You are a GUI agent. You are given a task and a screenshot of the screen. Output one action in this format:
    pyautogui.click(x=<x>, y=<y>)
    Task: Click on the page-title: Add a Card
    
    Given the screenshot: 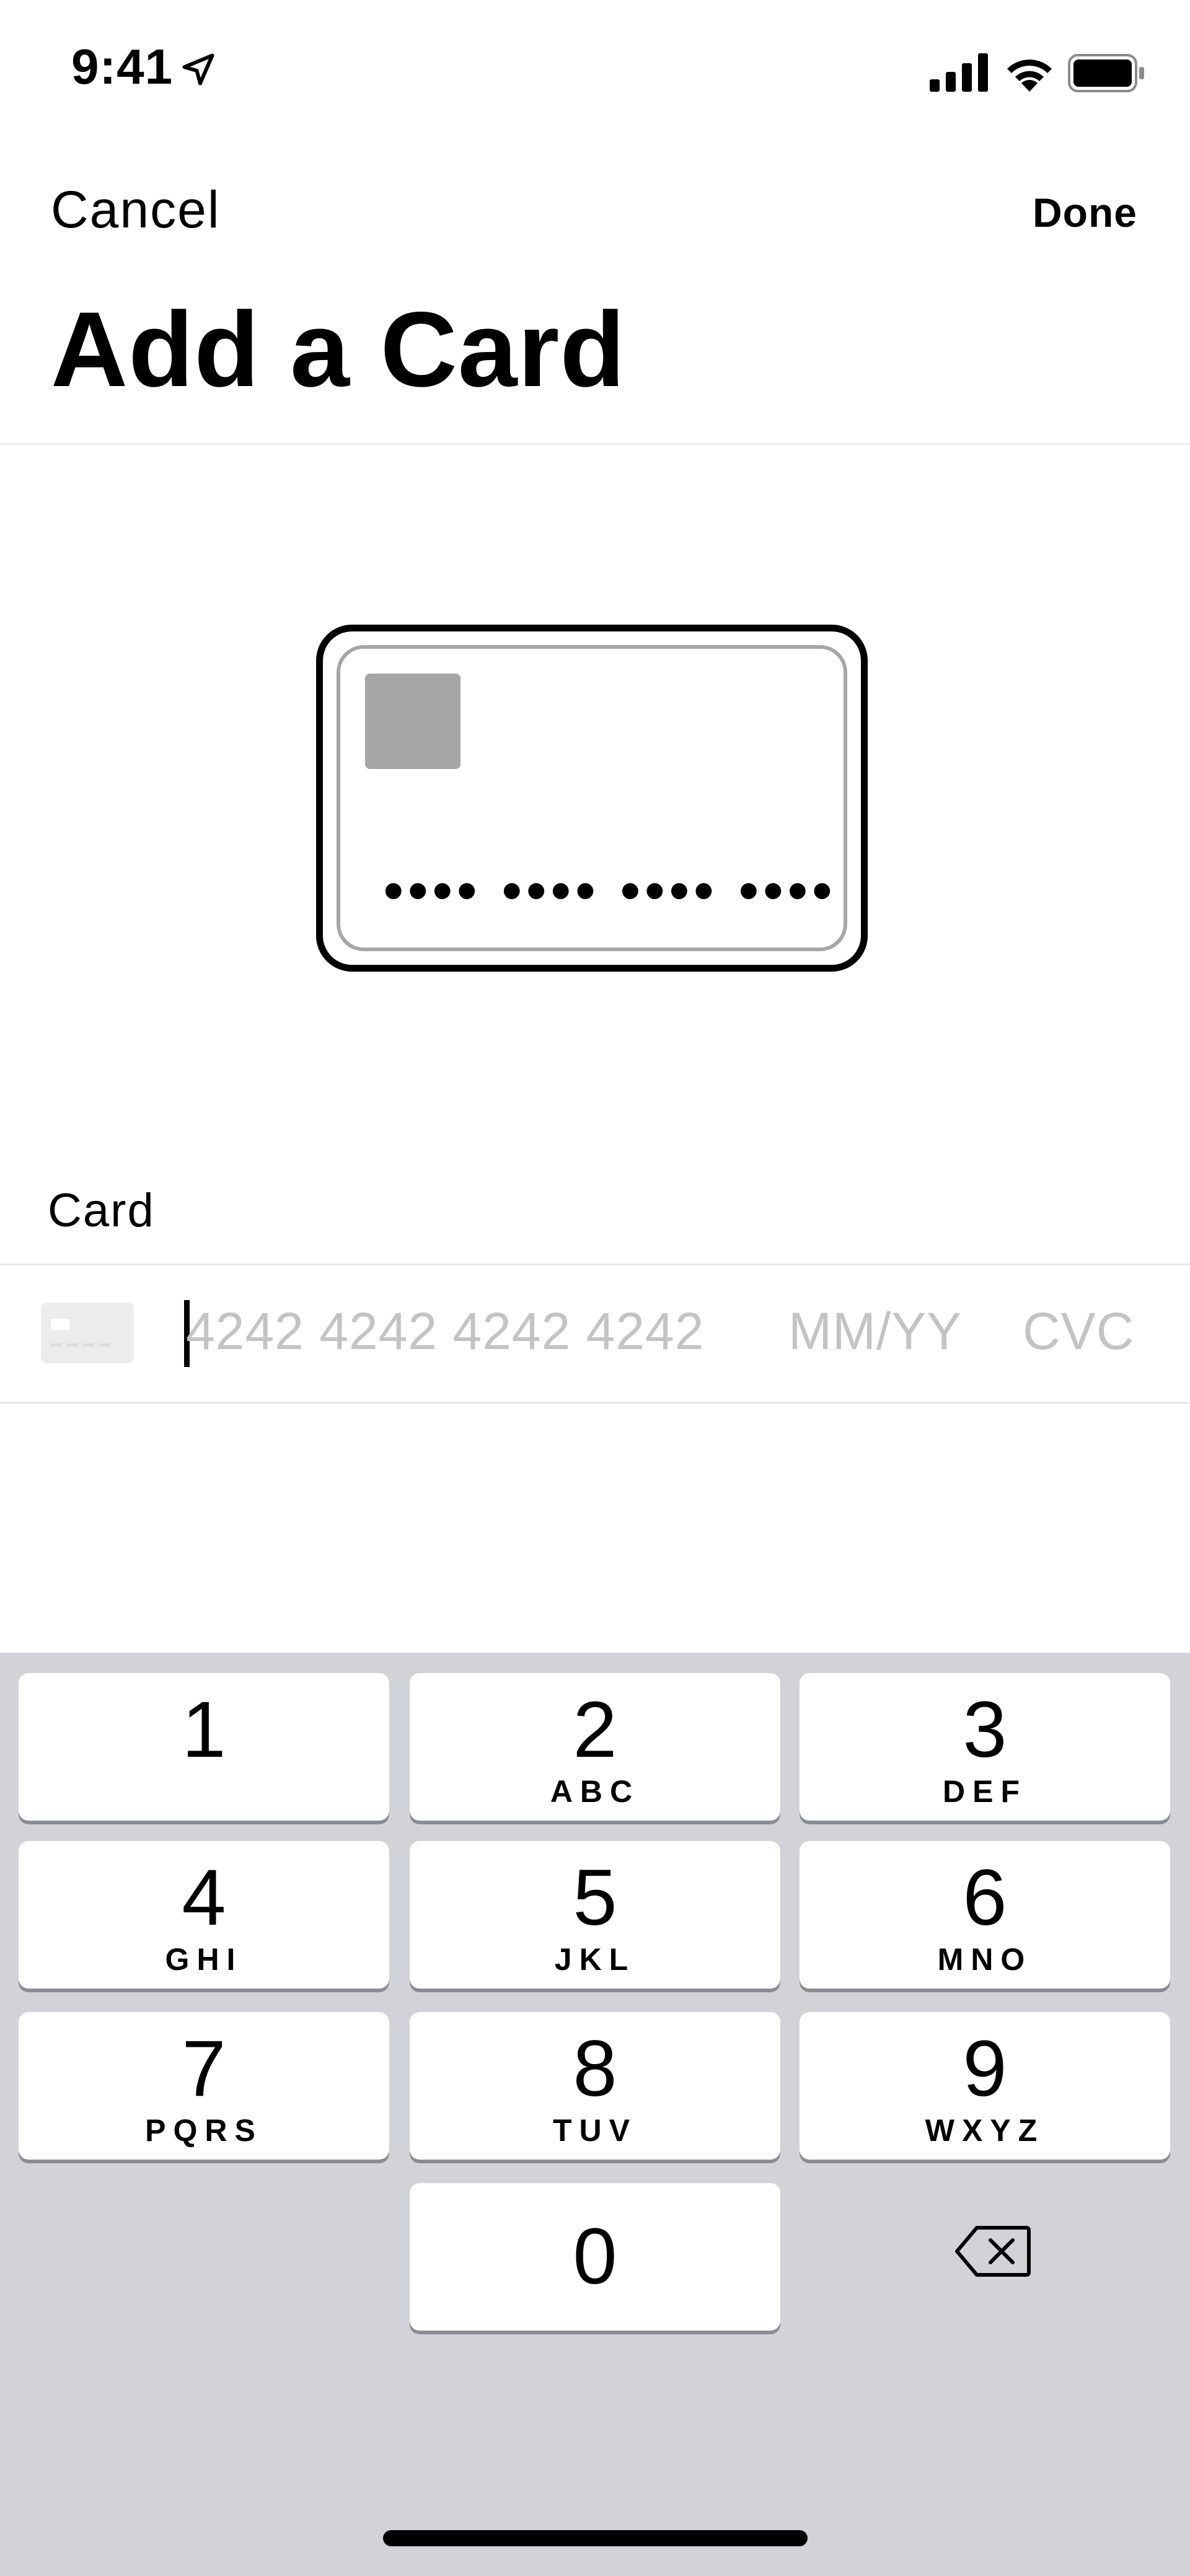 What is the action you would take?
    pyautogui.click(x=338, y=349)
    